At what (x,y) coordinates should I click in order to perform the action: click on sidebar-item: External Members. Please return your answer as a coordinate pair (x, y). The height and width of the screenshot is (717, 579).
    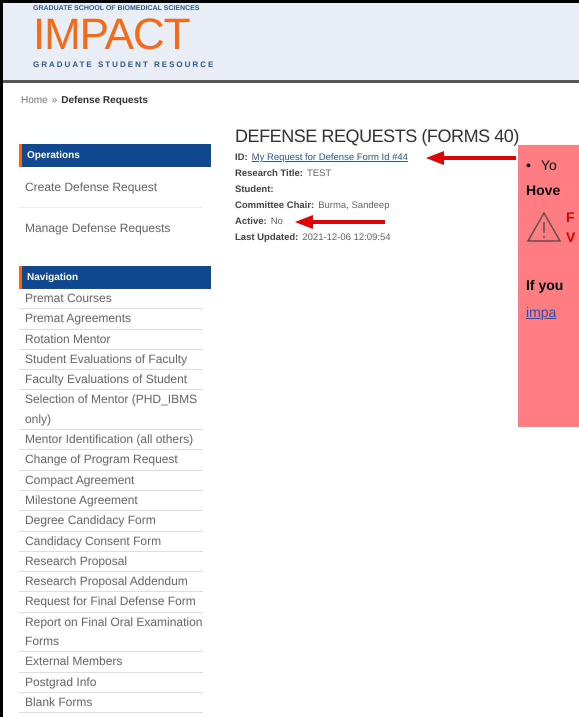
    Looking at the image, I should click on (111, 662).